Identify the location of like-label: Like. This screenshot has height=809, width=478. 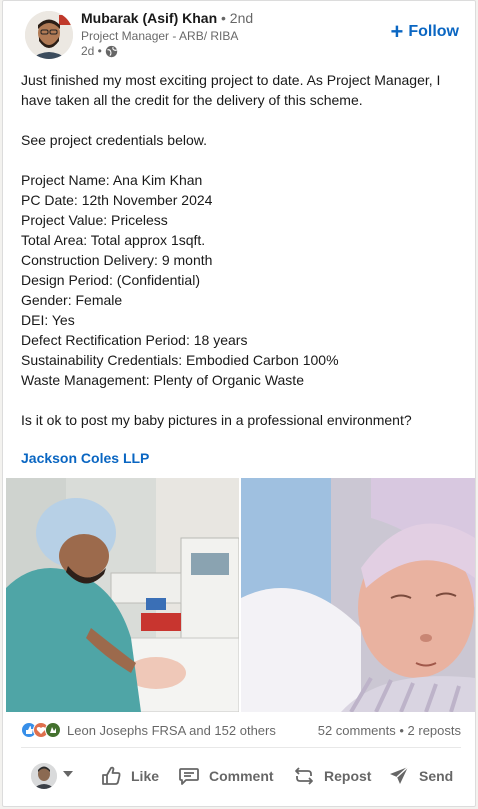
(145, 776).